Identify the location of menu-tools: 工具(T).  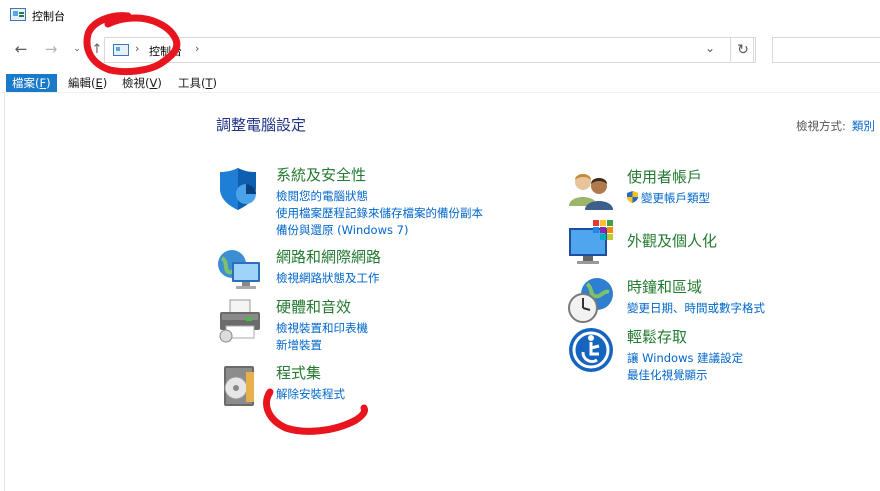
(197, 83).